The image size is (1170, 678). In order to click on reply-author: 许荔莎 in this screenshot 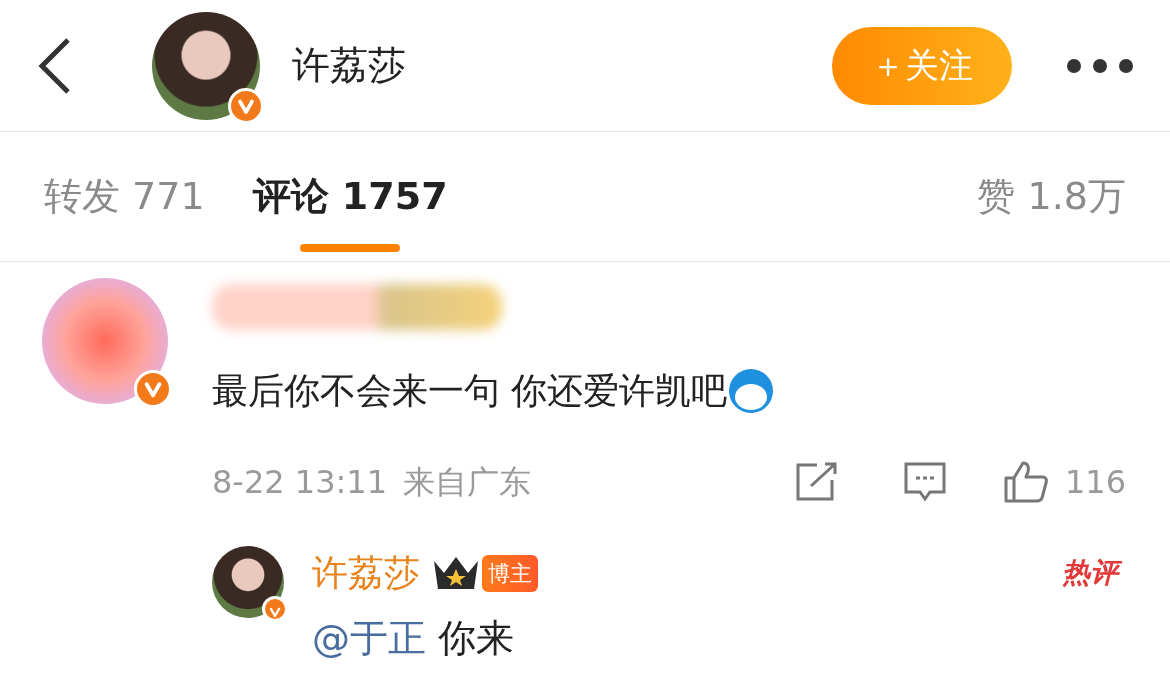, I will do `click(366, 573)`.